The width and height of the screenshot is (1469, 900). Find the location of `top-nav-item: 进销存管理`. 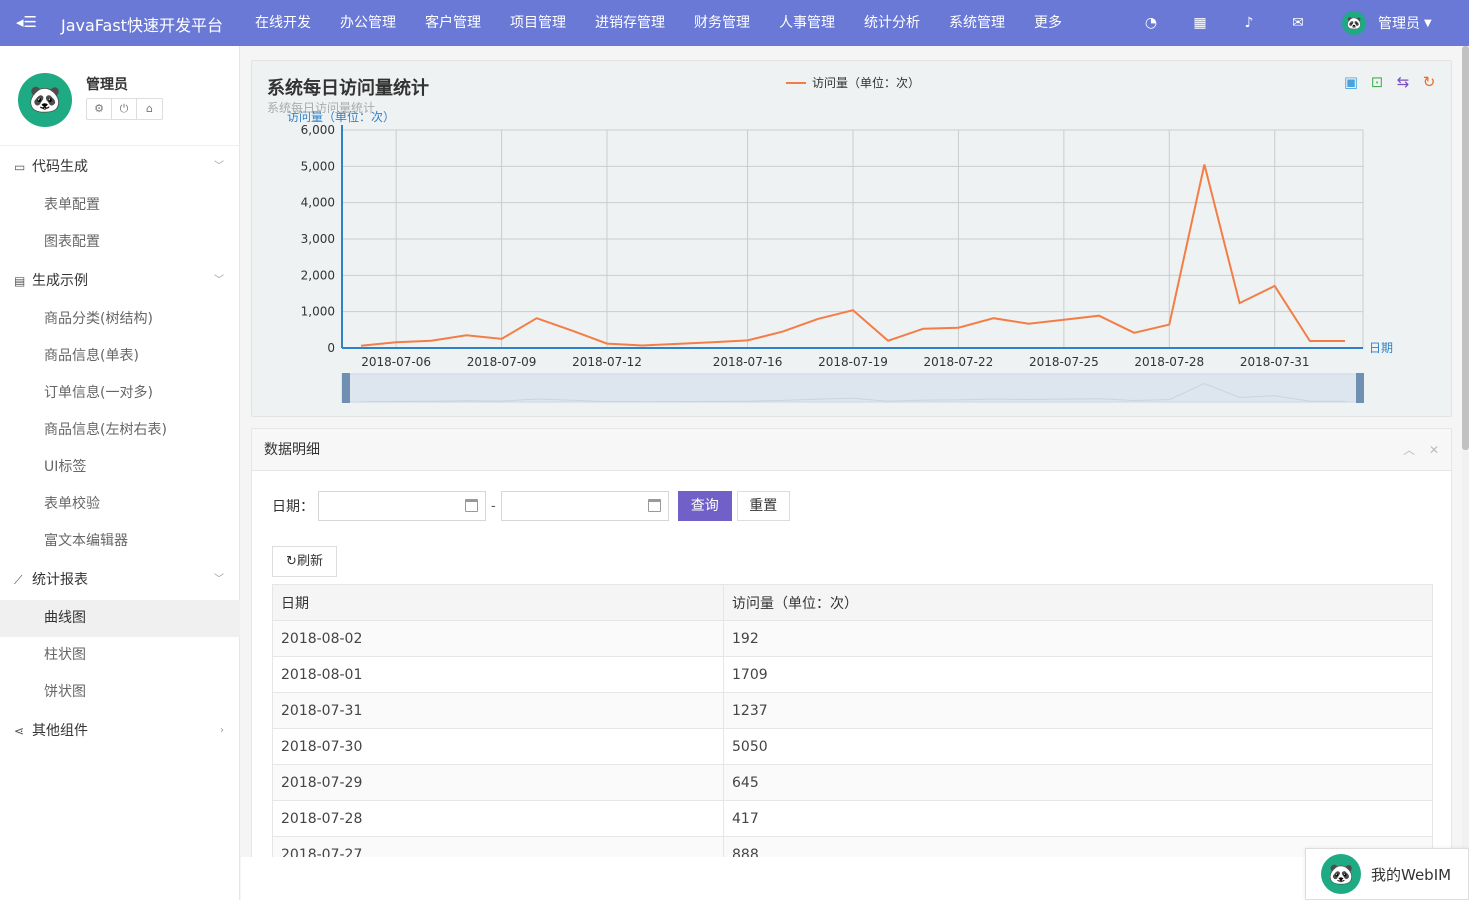

top-nav-item: 进销存管理 is located at coordinates (630, 23).